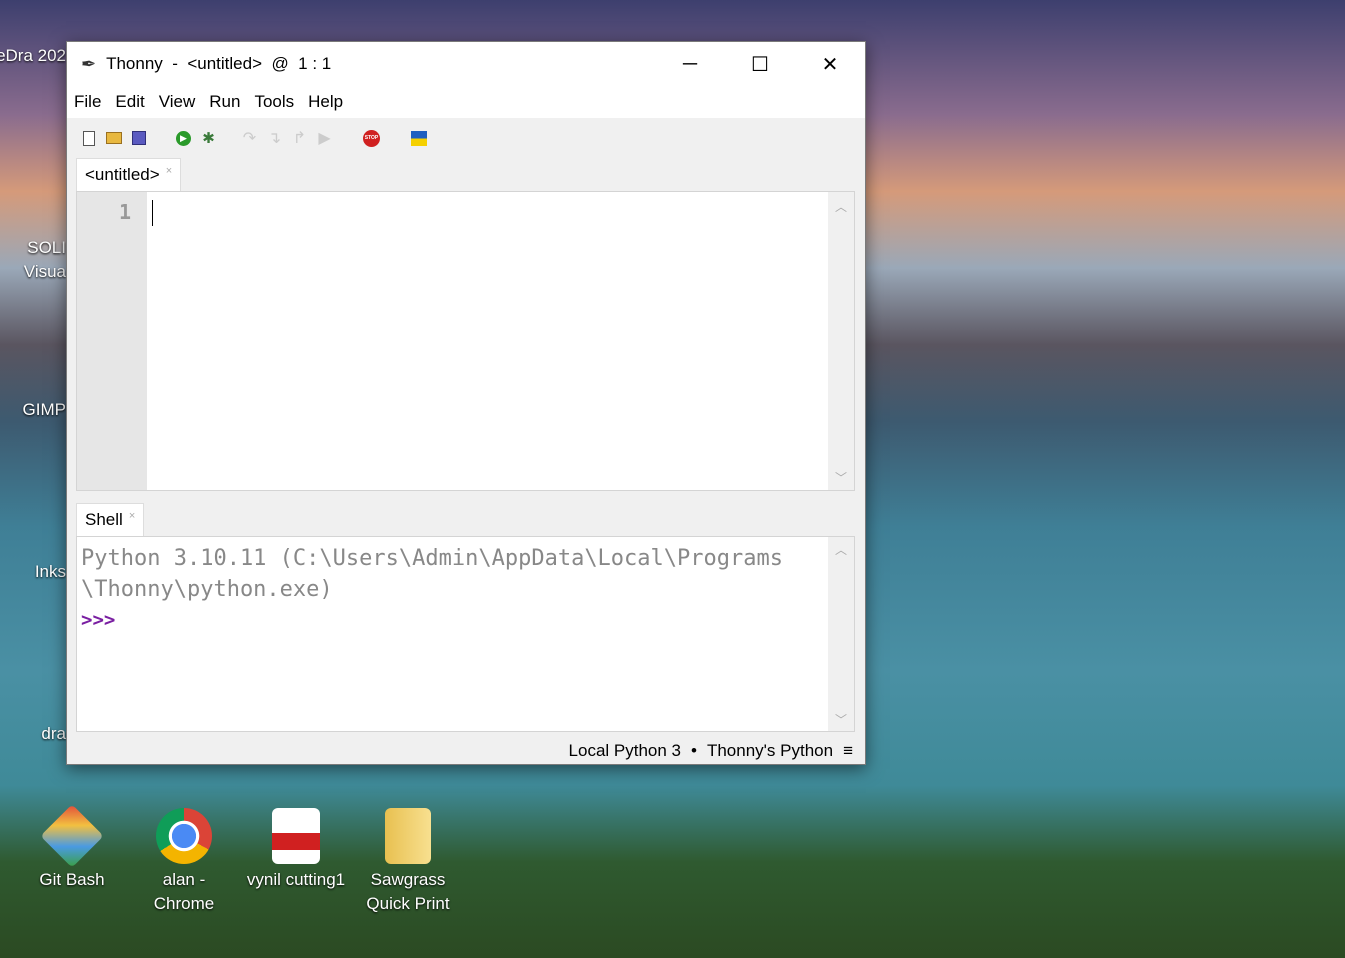 This screenshot has width=1345, height=958. Describe the element at coordinates (841, 634) in the screenshot. I see `shell-scrollbar: ︿ ﹀` at that location.